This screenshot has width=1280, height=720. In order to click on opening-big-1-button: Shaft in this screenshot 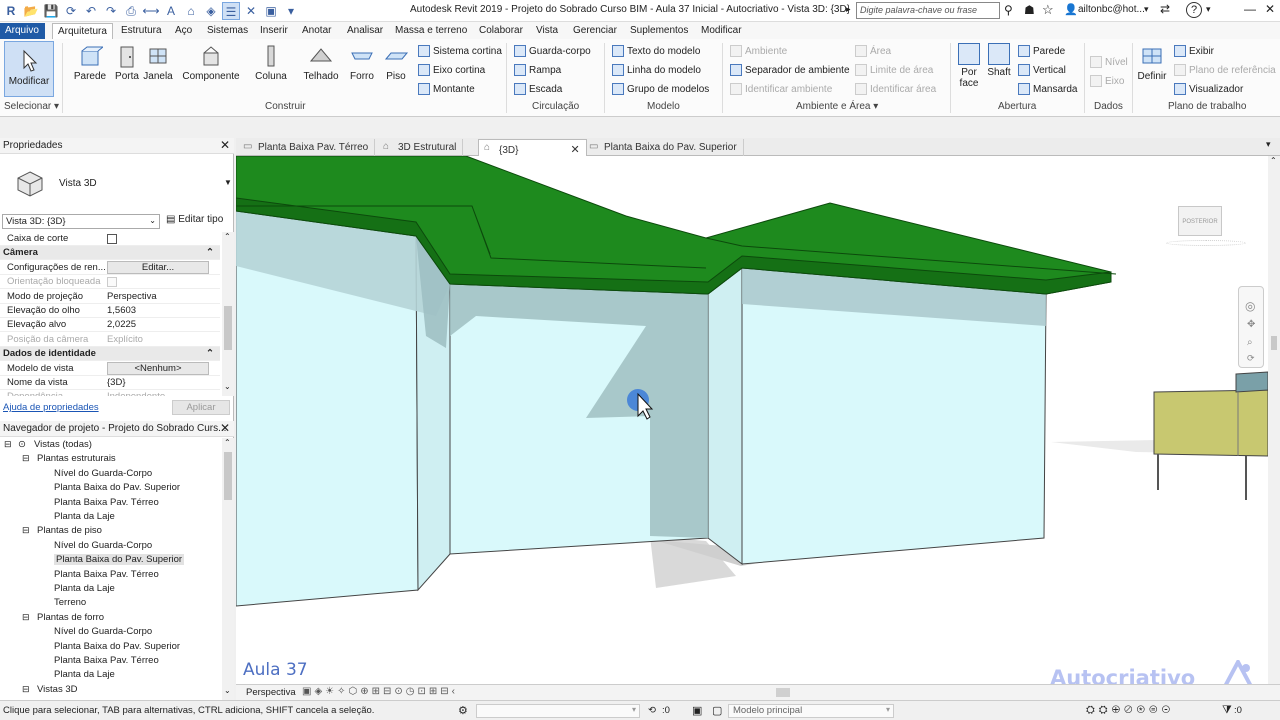, I will do `click(999, 60)`.